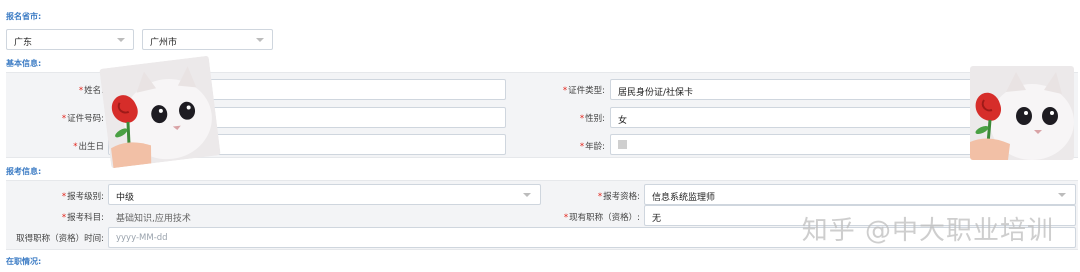 The height and width of the screenshot is (272, 1080). Describe the element at coordinates (24, 63) in the screenshot. I see `section-title-basic-info: 基本信息:` at that location.